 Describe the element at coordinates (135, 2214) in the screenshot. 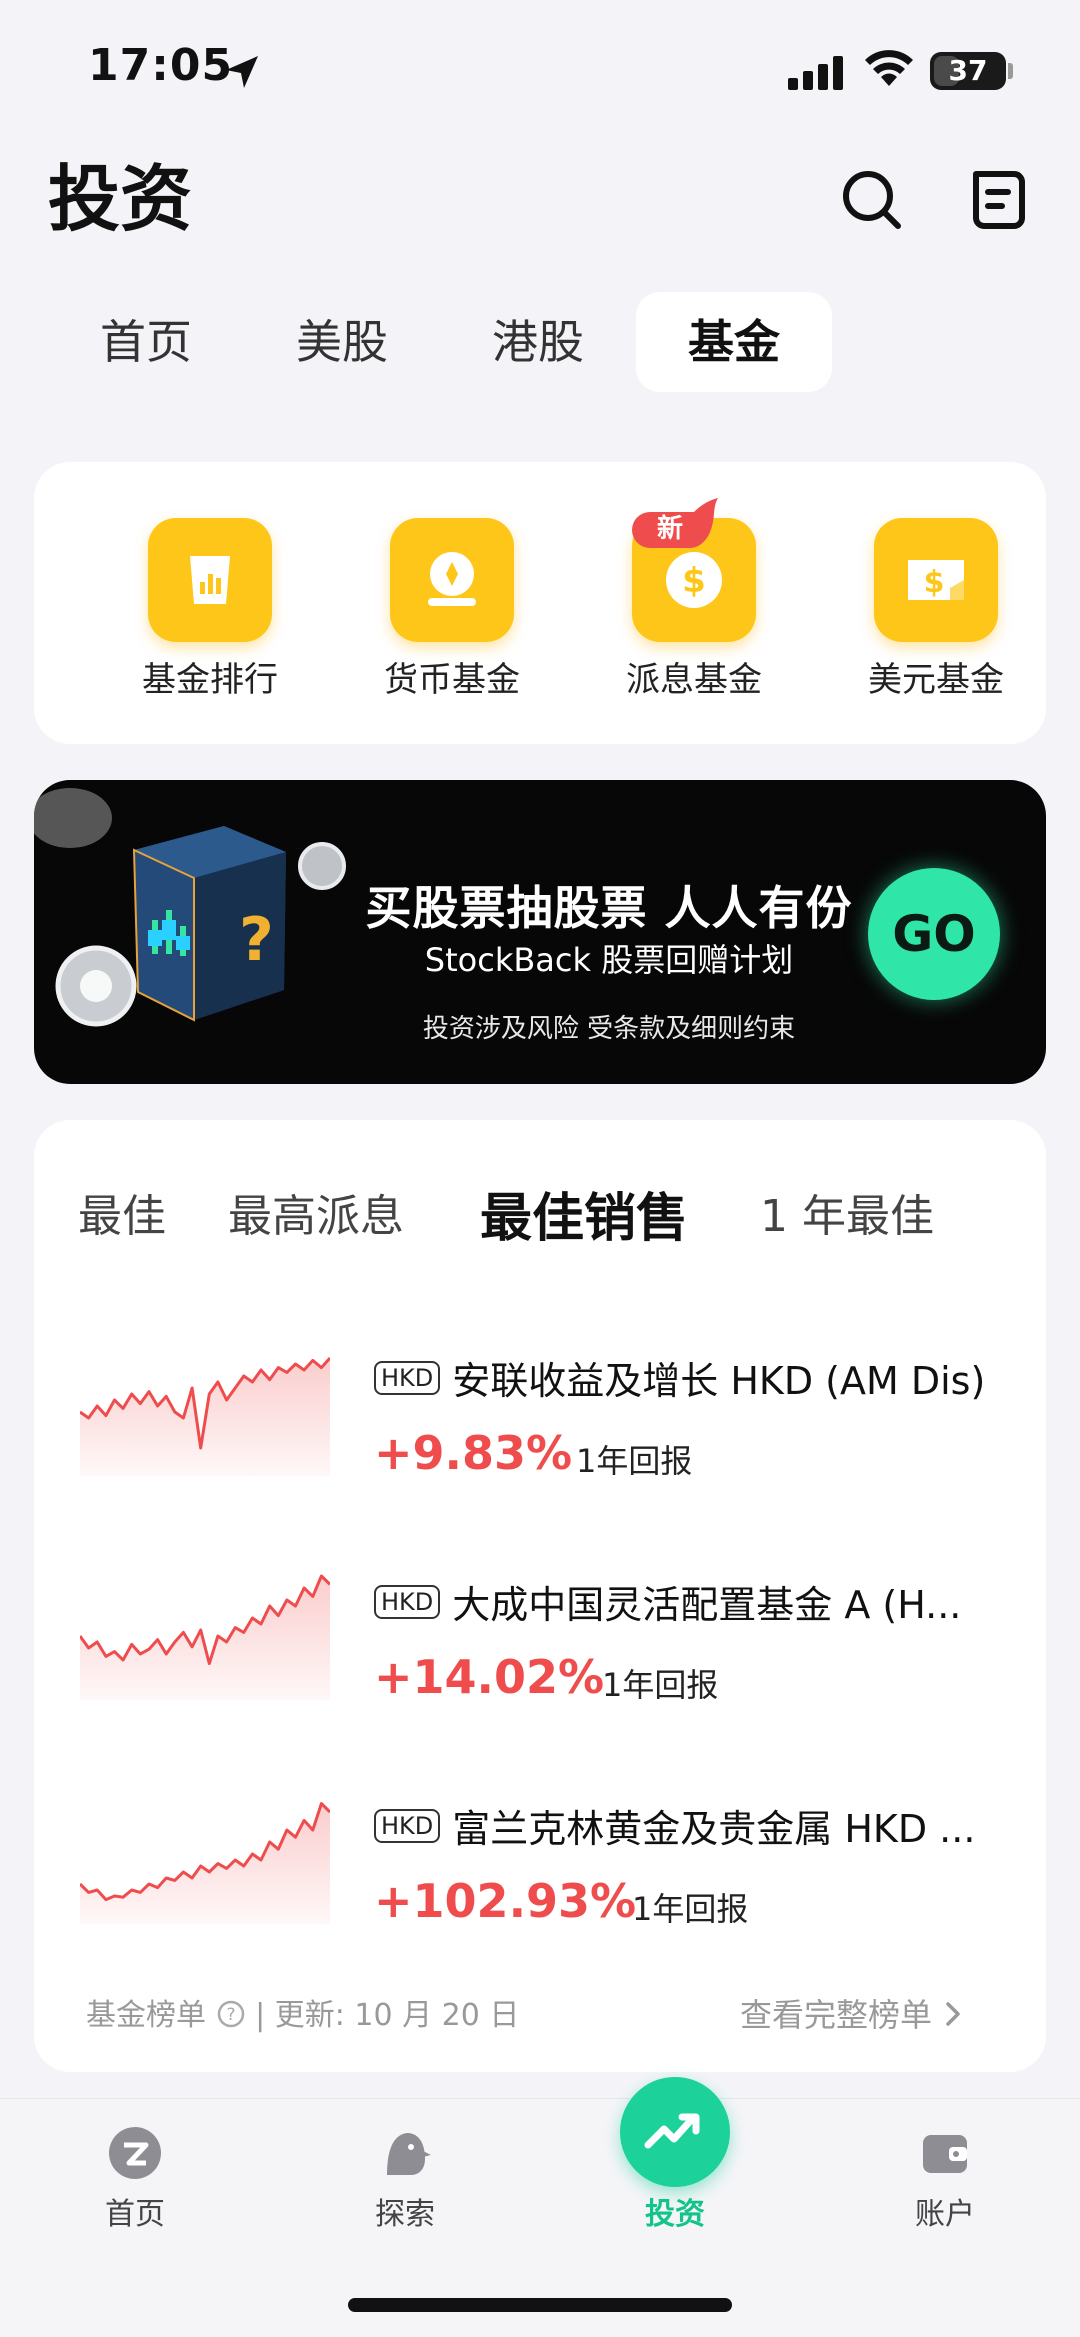

I see `nav-label: 首页` at that location.